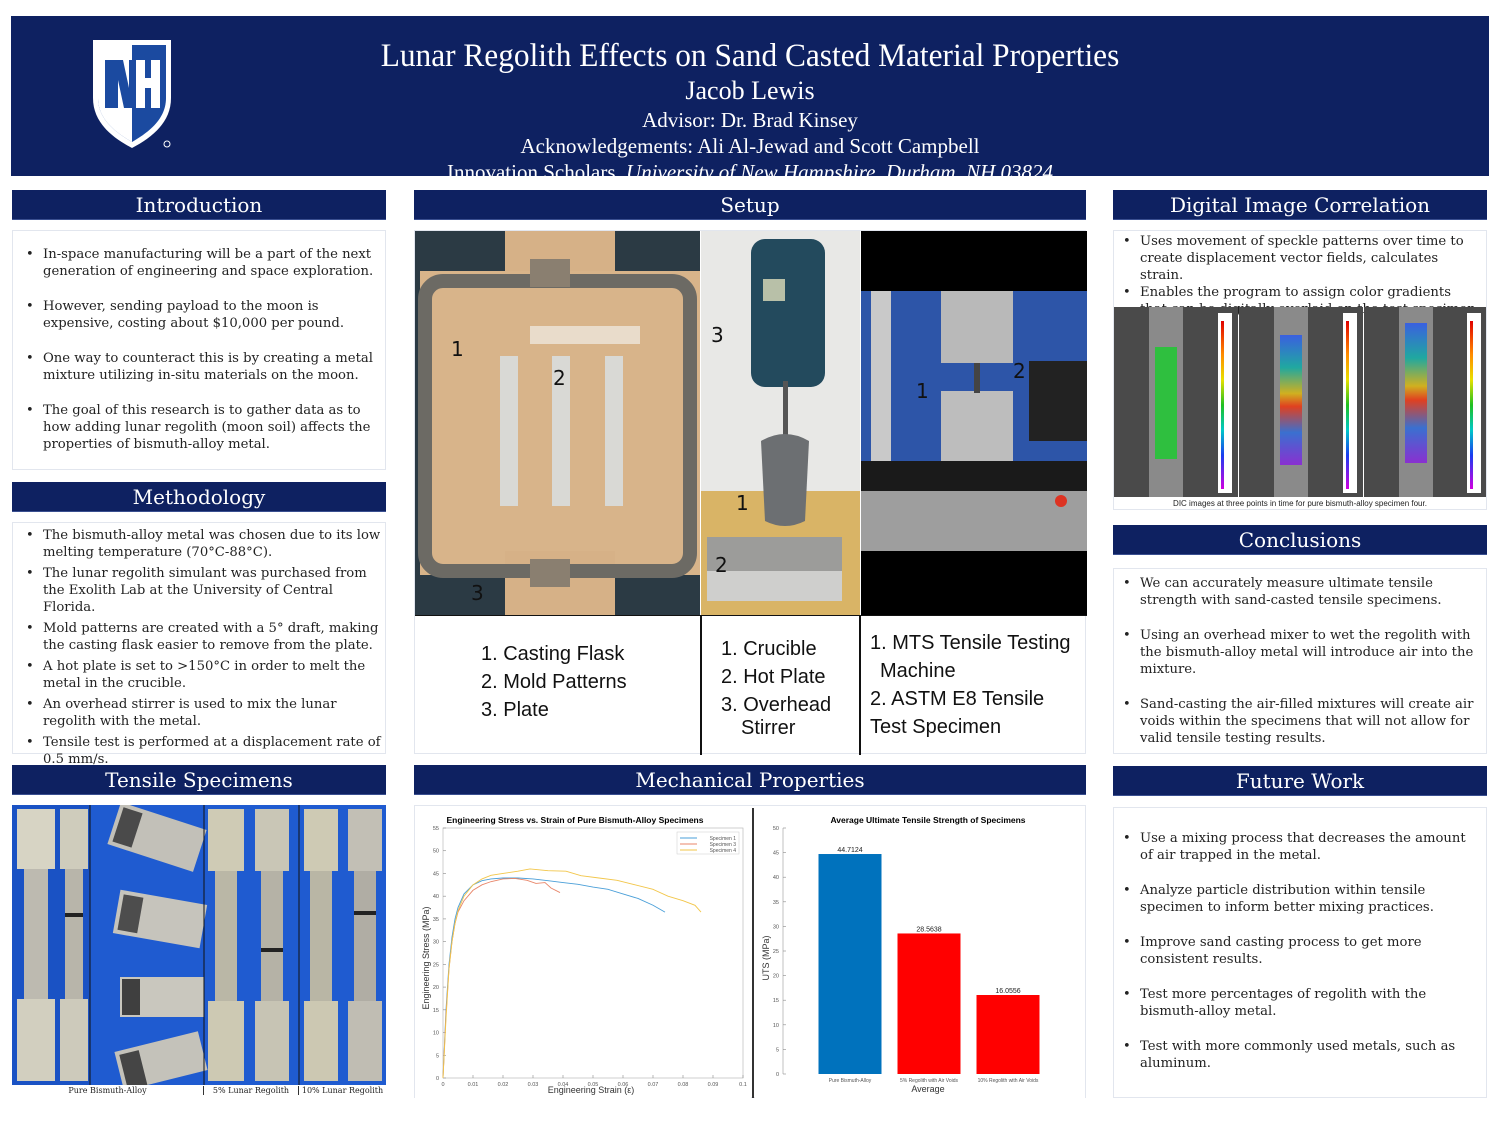 This screenshot has height=1125, width=1500. Describe the element at coordinates (503, 1085) in the screenshot. I see `x-tick-label: 0.02` at that location.